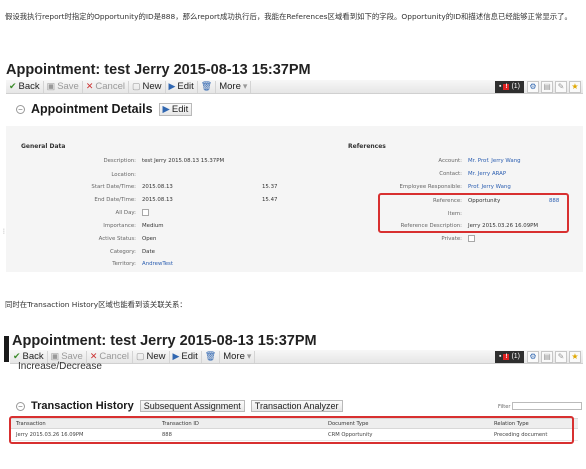 The height and width of the screenshot is (469, 586). I want to click on second-paragraph: 同时在Transaction History区域也能看到该关联关系：, so click(96, 304).